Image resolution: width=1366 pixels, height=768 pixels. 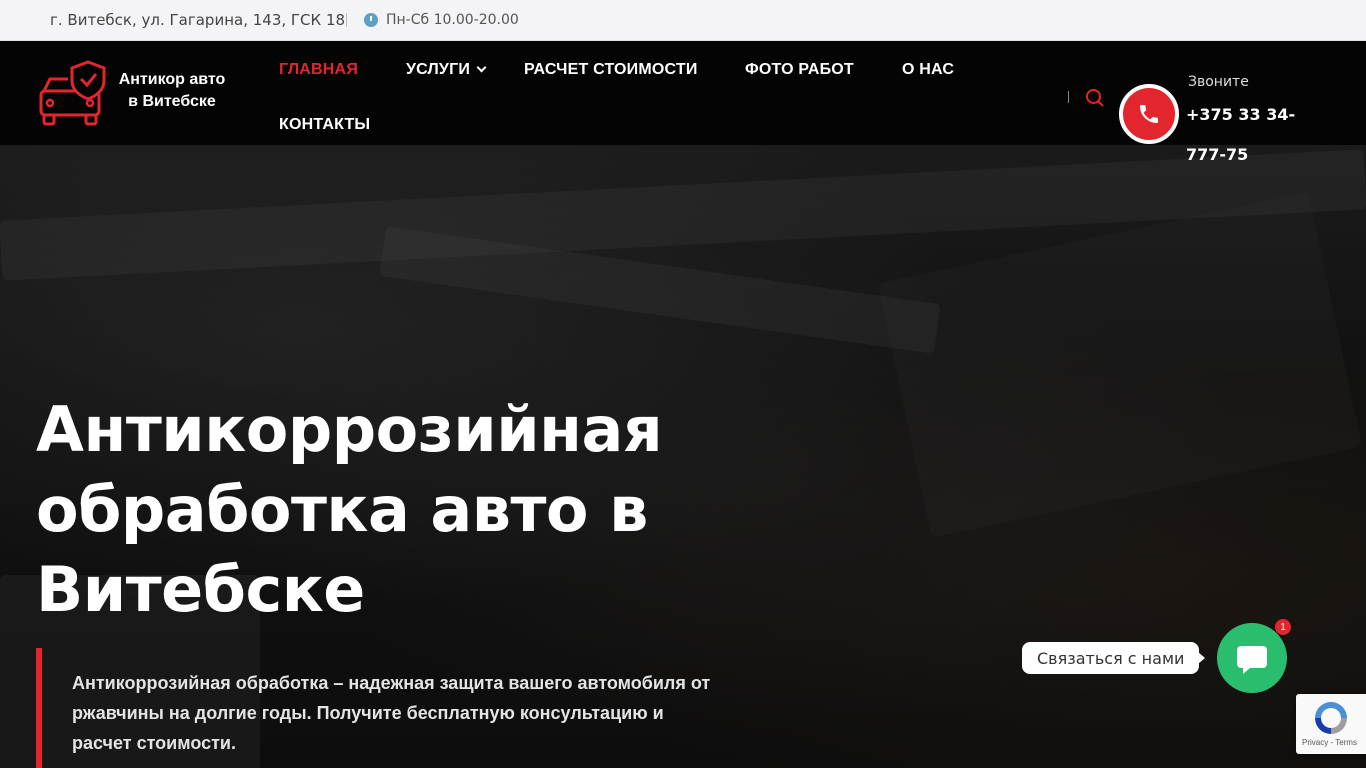 I want to click on contact-us-tooltip: Связаться с нами, so click(x=1114, y=658).